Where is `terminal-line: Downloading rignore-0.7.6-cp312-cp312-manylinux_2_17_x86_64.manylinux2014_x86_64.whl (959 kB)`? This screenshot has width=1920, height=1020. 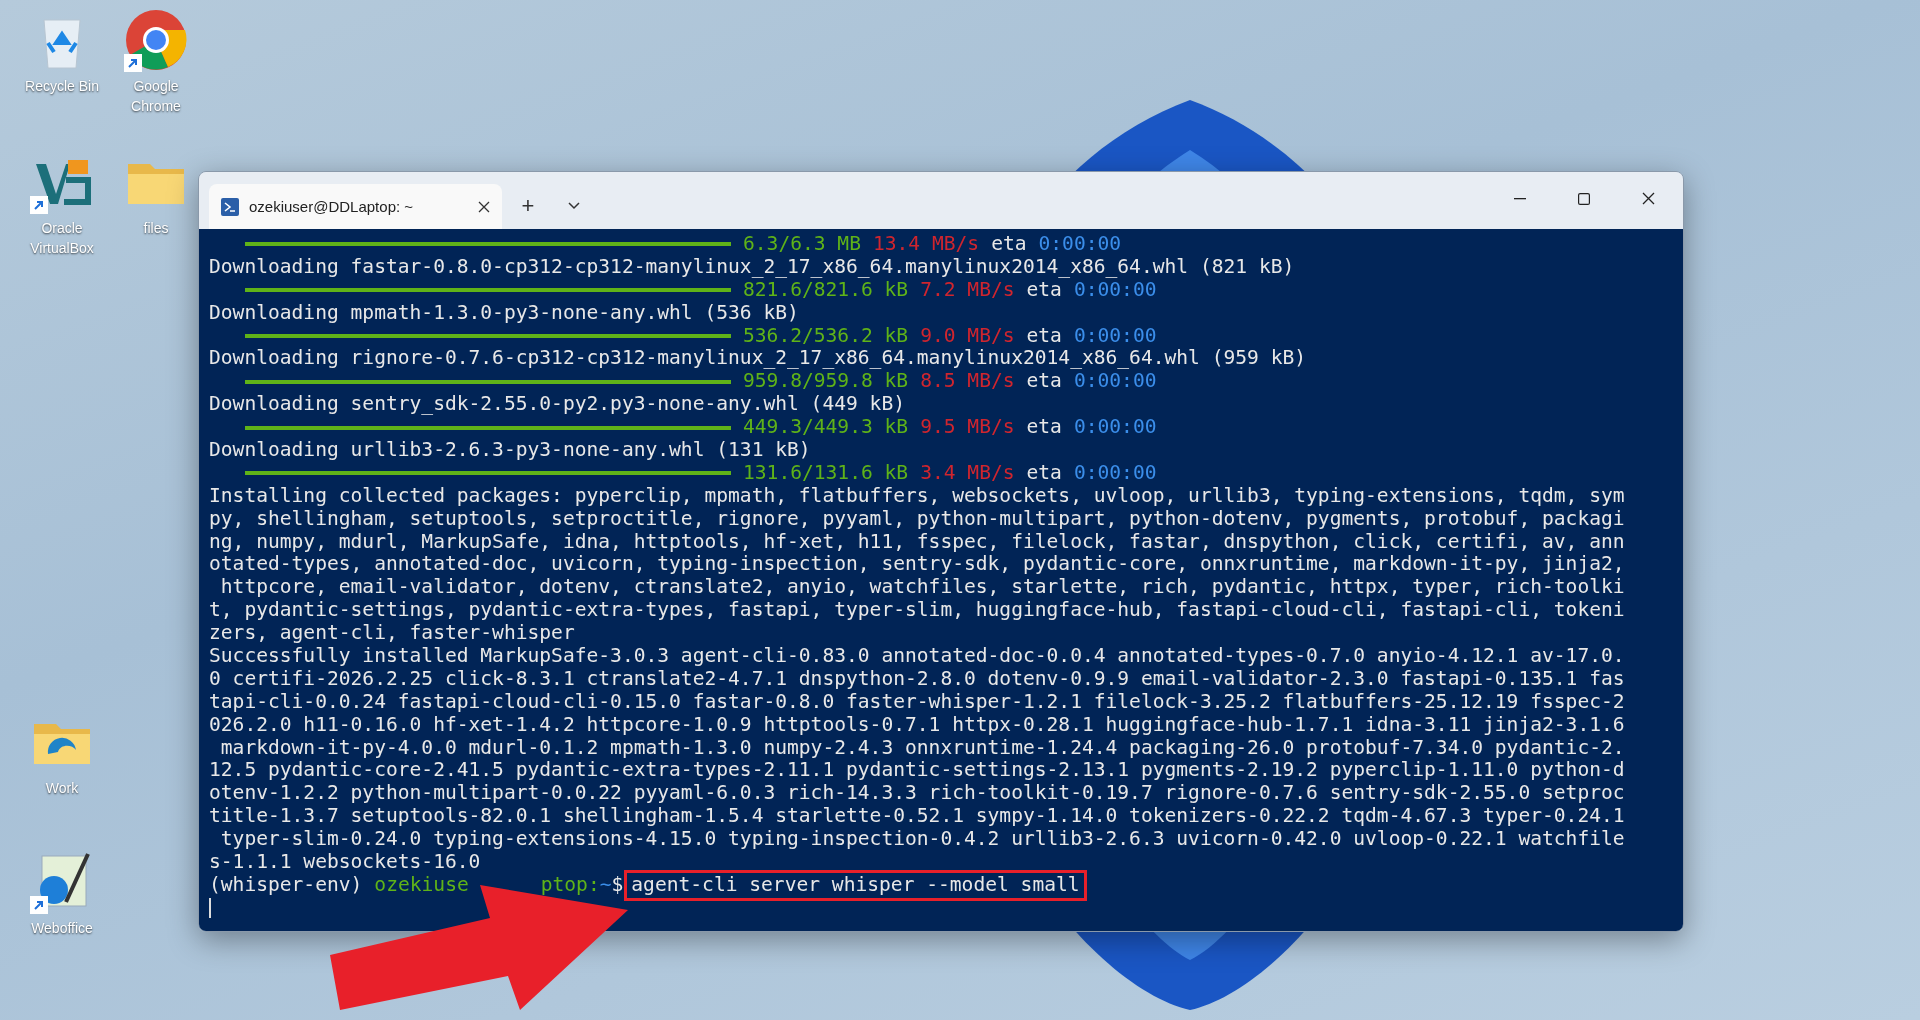 terminal-line: Downloading rignore-0.7.6-cp312-cp312-manylinux_2_17_x86_64.manylinux2014_x86_64.whl (959 kB) is located at coordinates (758, 359).